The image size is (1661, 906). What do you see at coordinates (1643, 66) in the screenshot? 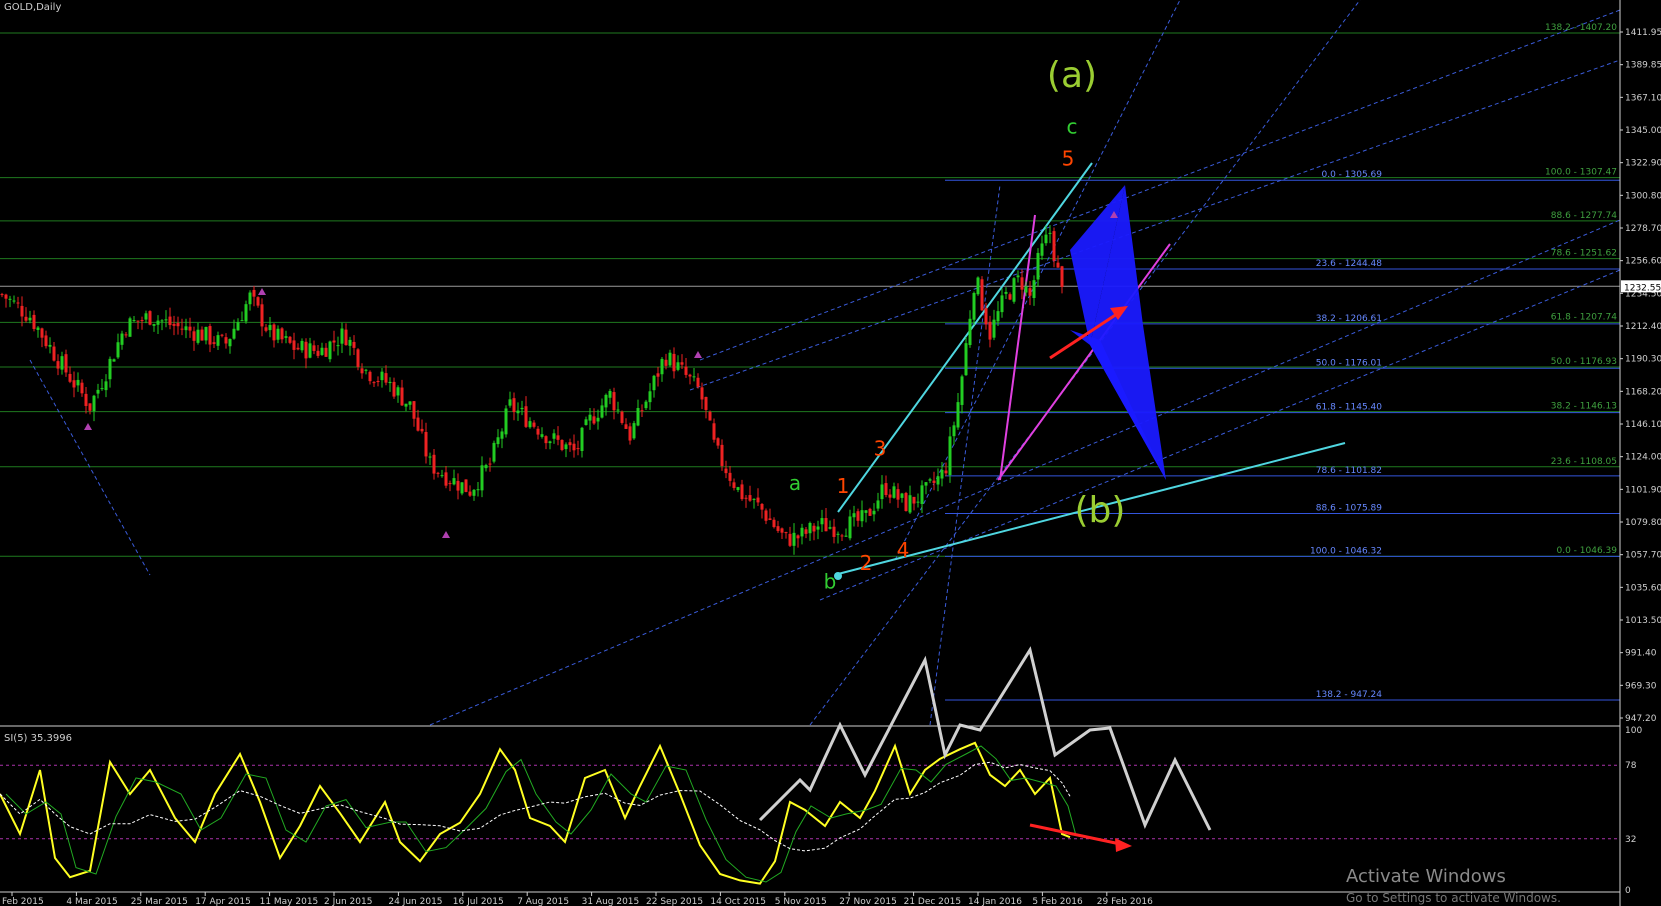
I see `price-tick-label: 1389.85` at bounding box center [1643, 66].